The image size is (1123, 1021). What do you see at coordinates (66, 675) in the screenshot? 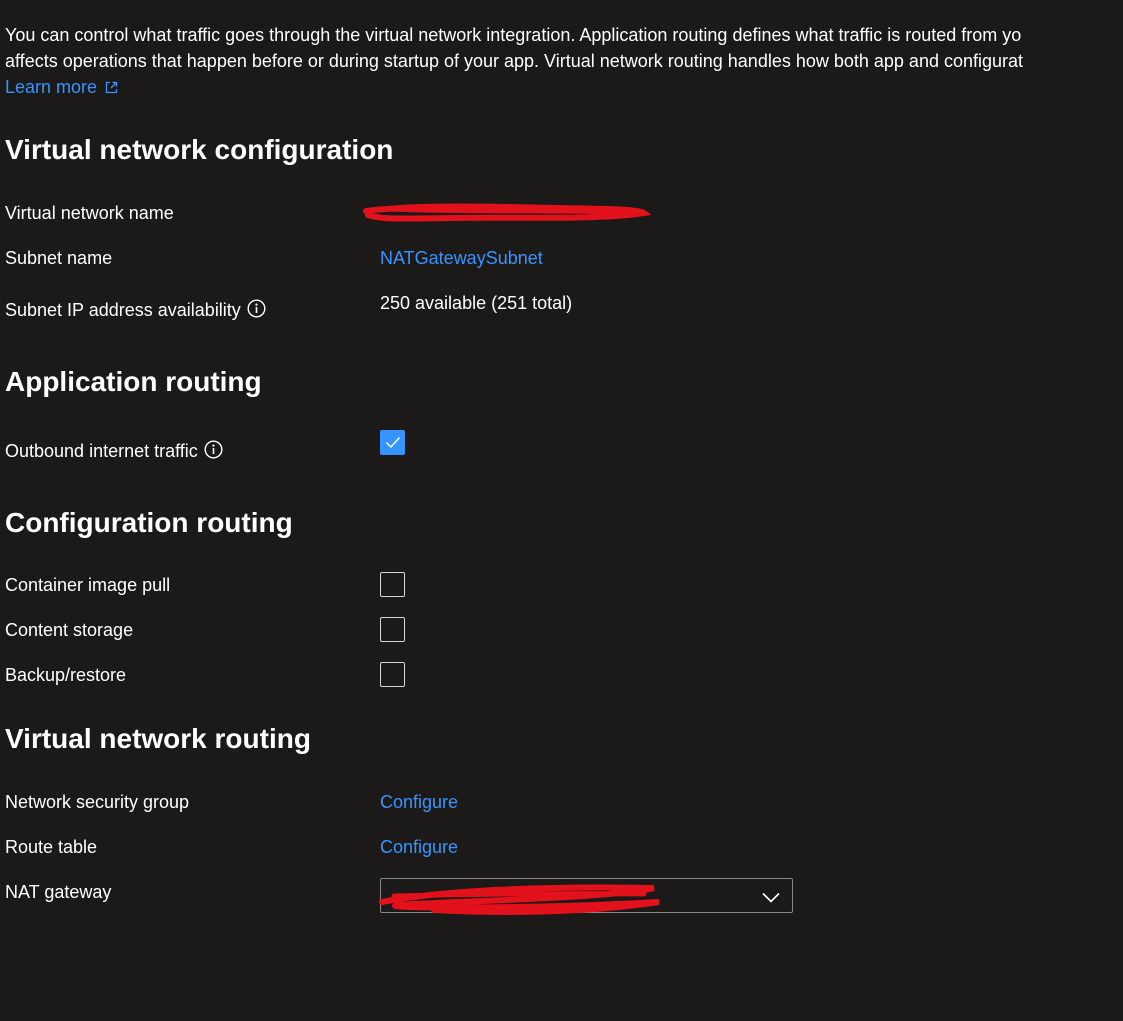
I see `backup-restore-label: Backup/restore` at bounding box center [66, 675].